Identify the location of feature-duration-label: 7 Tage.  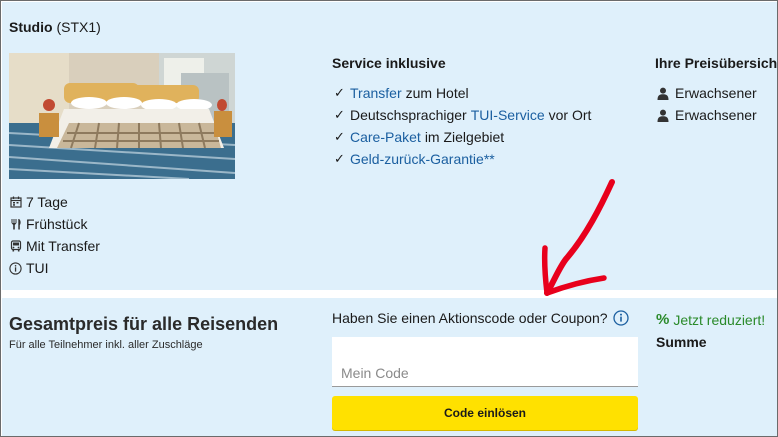
(47, 202).